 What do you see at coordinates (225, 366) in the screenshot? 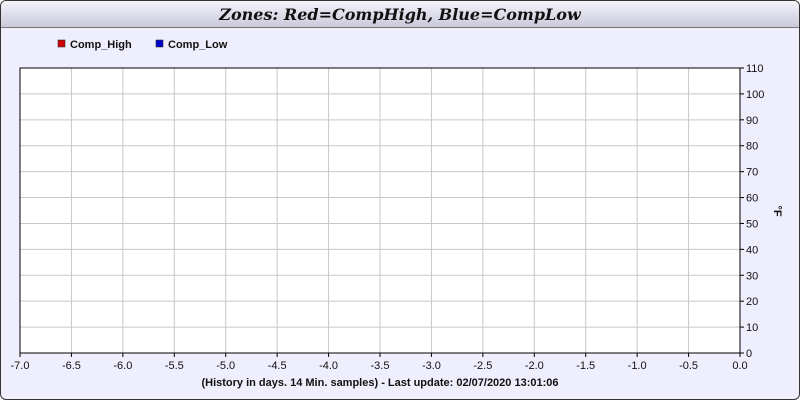
I see `x-tick-label: -5.0` at bounding box center [225, 366].